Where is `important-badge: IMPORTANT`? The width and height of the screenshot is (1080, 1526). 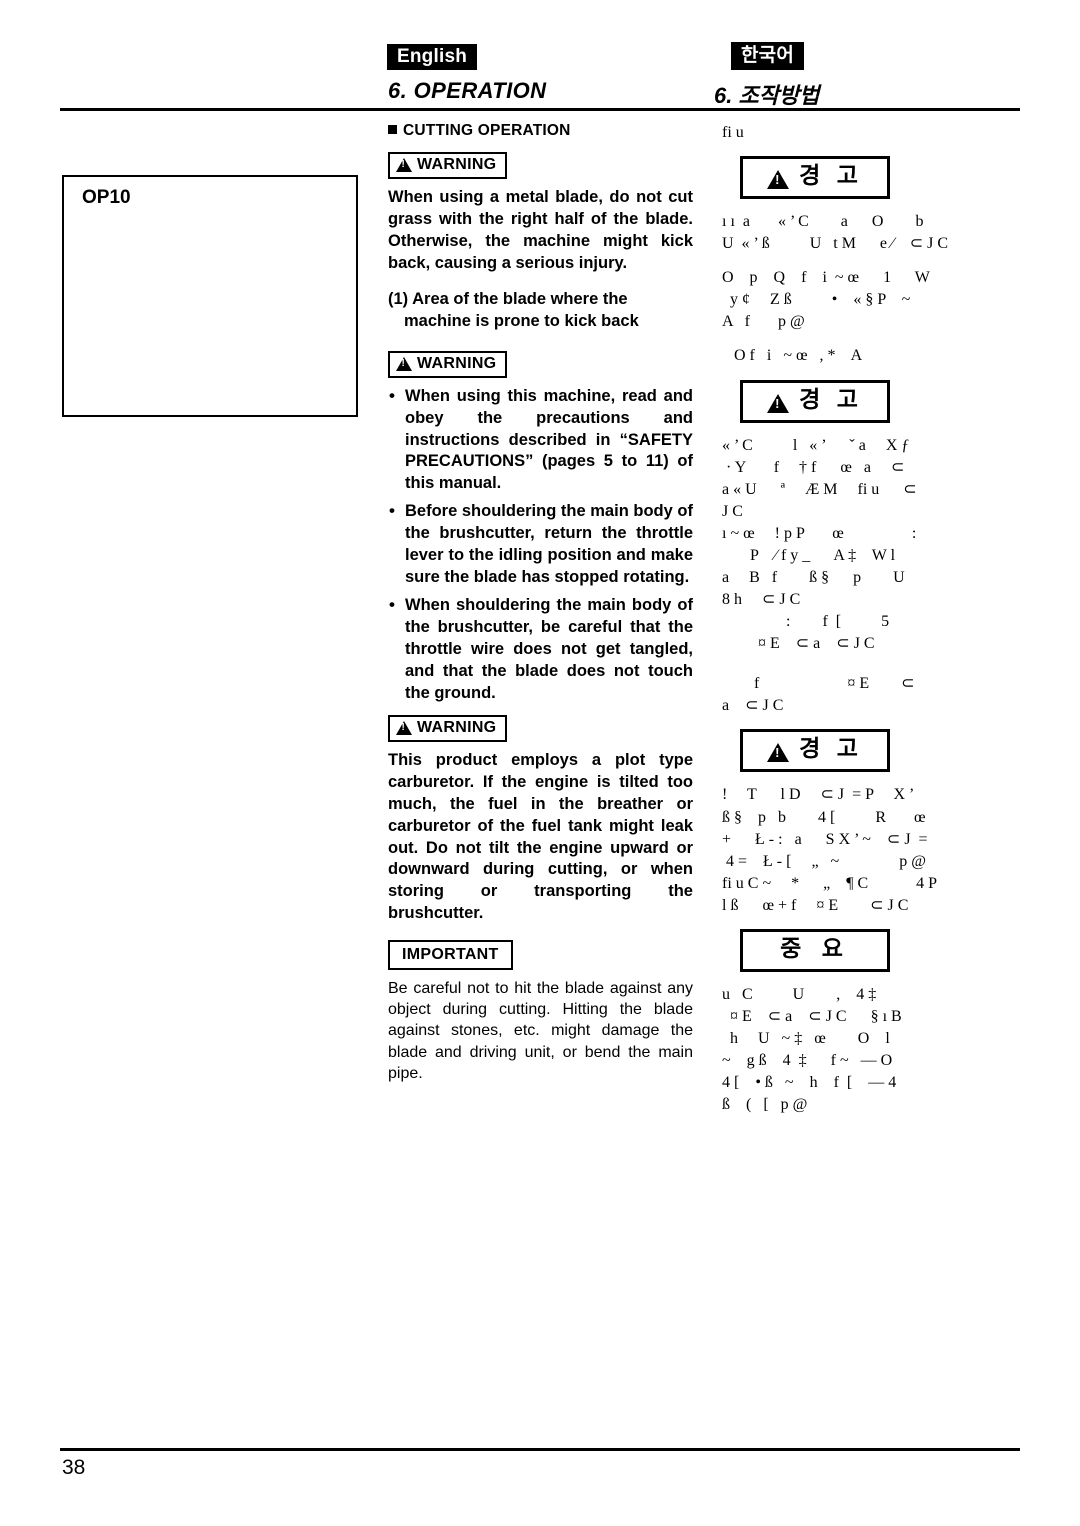 important-badge: IMPORTANT is located at coordinates (450, 955).